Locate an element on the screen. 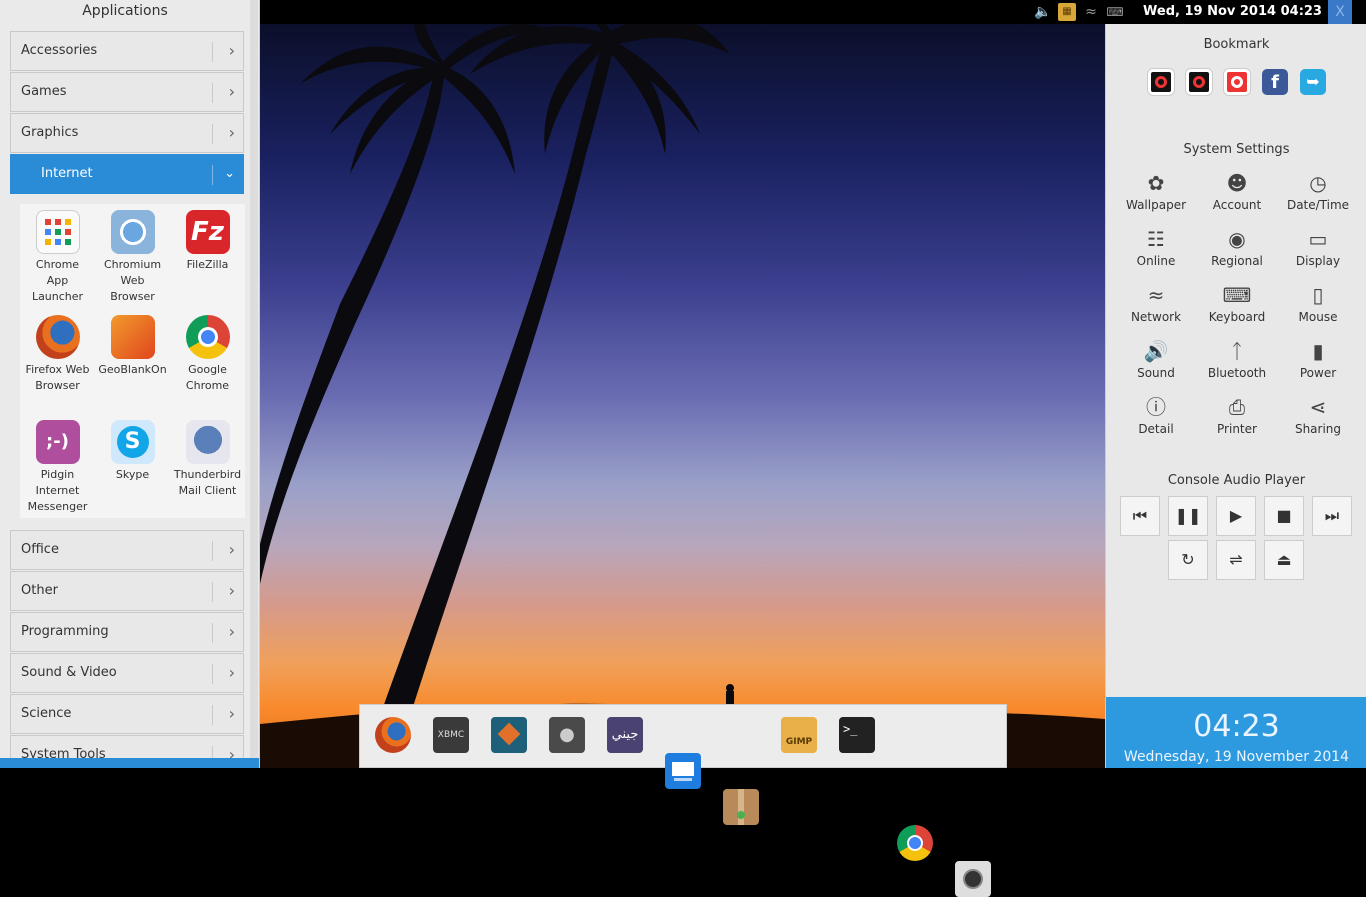 Image resolution: width=1366 pixels, height=897 pixels. filezilla-icon: Fz is located at coordinates (207, 232).